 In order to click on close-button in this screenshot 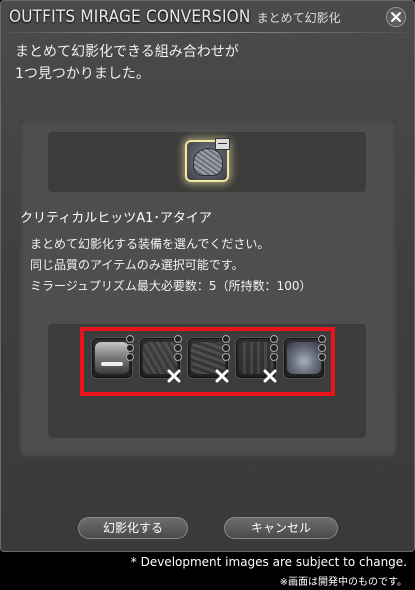, I will do `click(396, 17)`.